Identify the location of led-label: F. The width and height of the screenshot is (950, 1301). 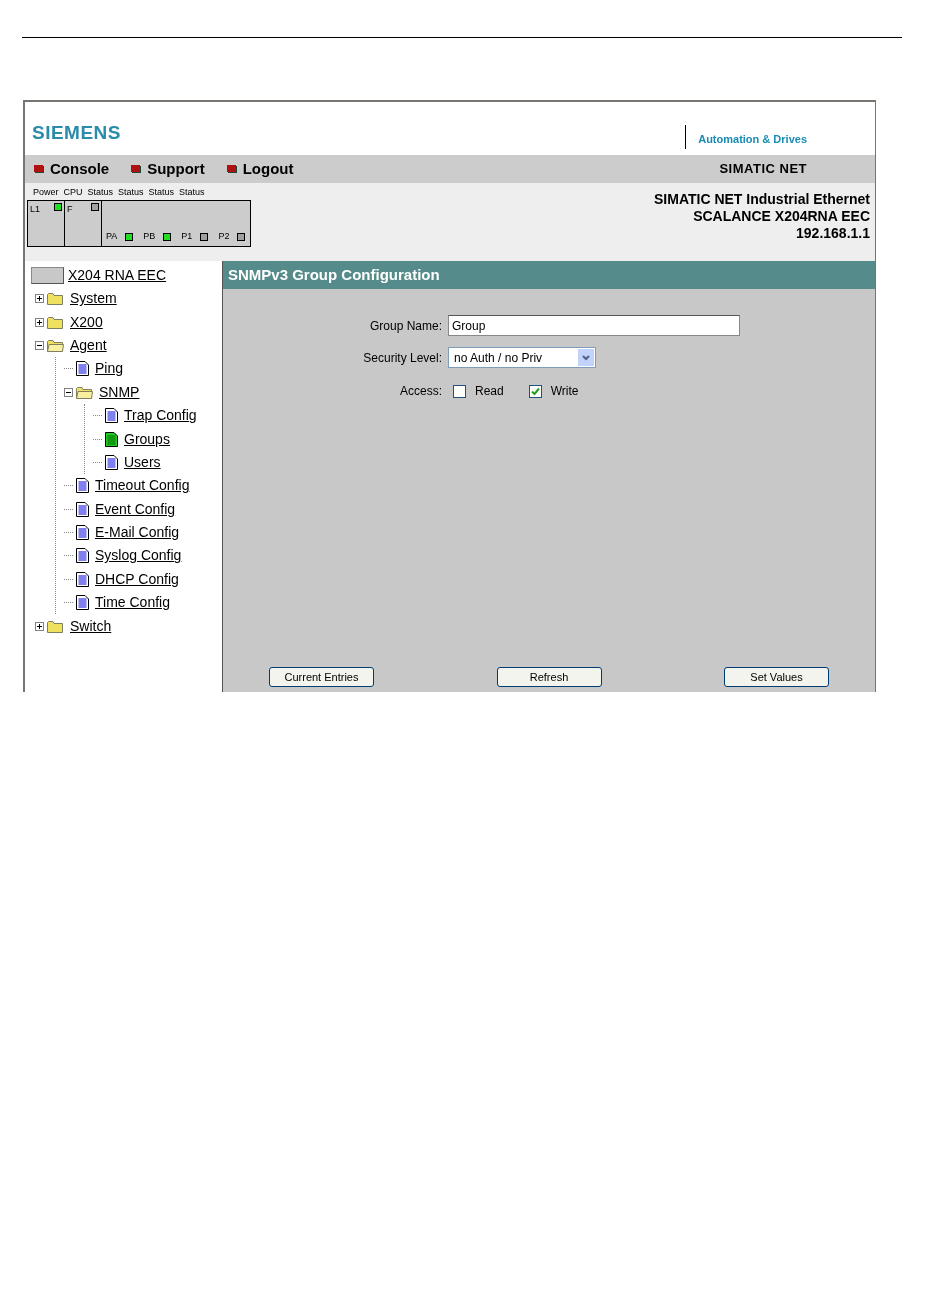
(70, 209).